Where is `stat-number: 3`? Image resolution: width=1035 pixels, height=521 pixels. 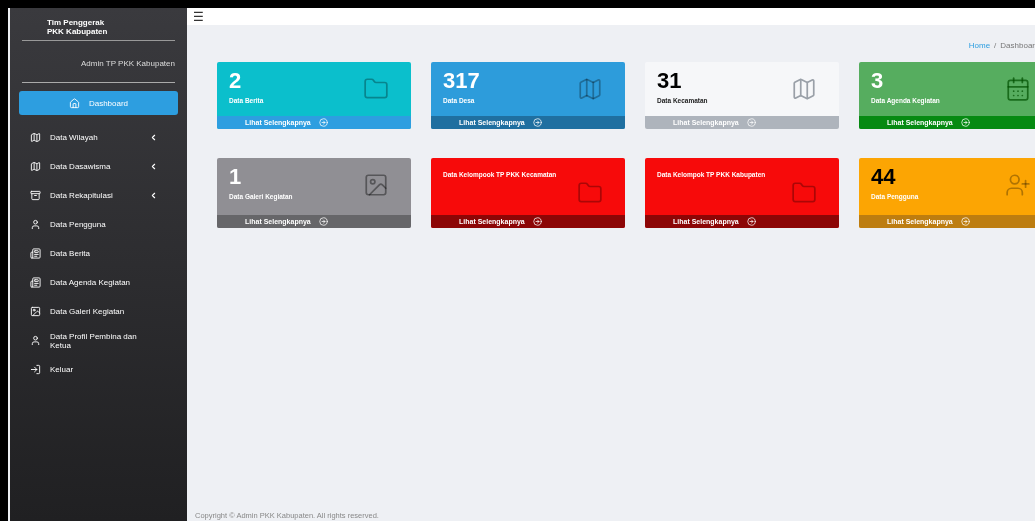
stat-number: 3 is located at coordinates (877, 81).